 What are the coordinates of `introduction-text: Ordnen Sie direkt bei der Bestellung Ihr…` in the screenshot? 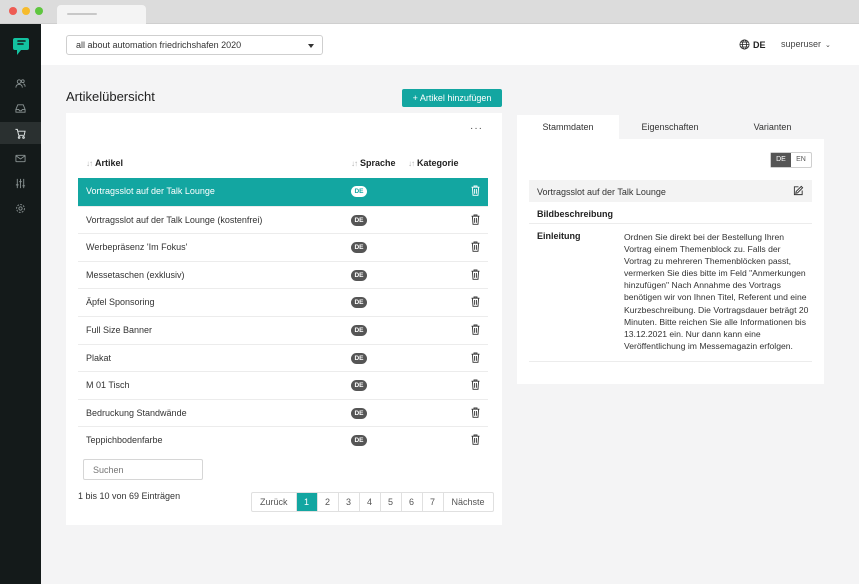 It's located at (716, 291).